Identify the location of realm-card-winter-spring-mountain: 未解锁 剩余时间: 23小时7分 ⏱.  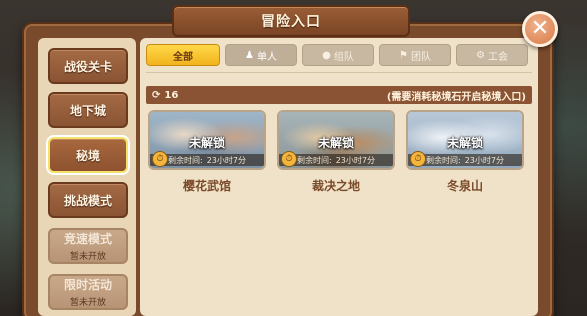
(465, 140).